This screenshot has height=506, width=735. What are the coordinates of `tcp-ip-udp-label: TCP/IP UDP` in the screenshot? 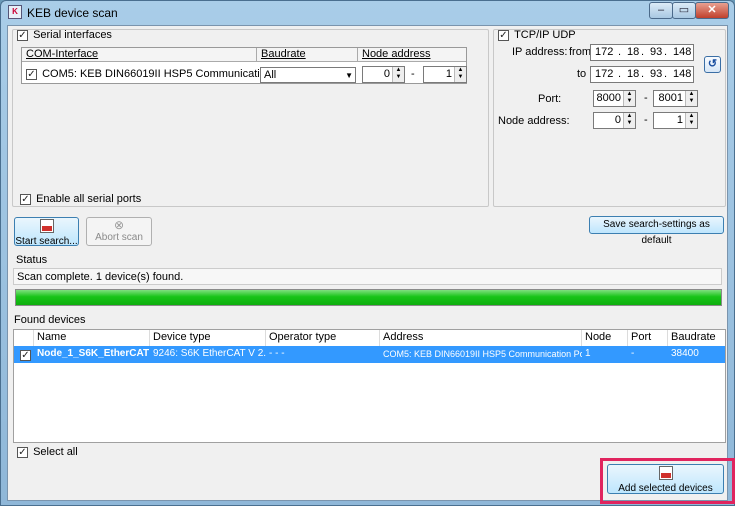 It's located at (545, 35).